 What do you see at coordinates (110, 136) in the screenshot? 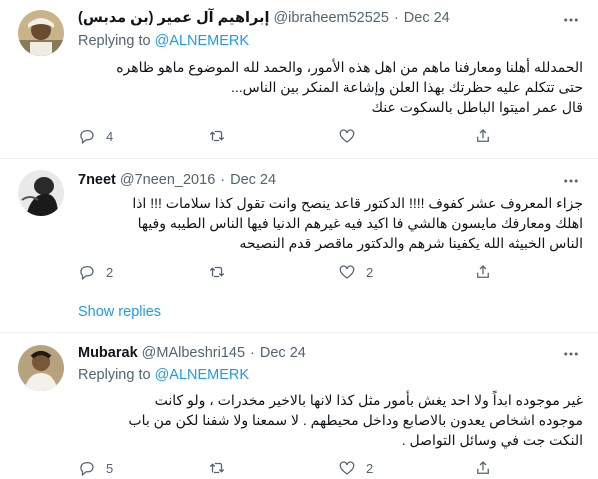
I see `reply-count: 4` at bounding box center [110, 136].